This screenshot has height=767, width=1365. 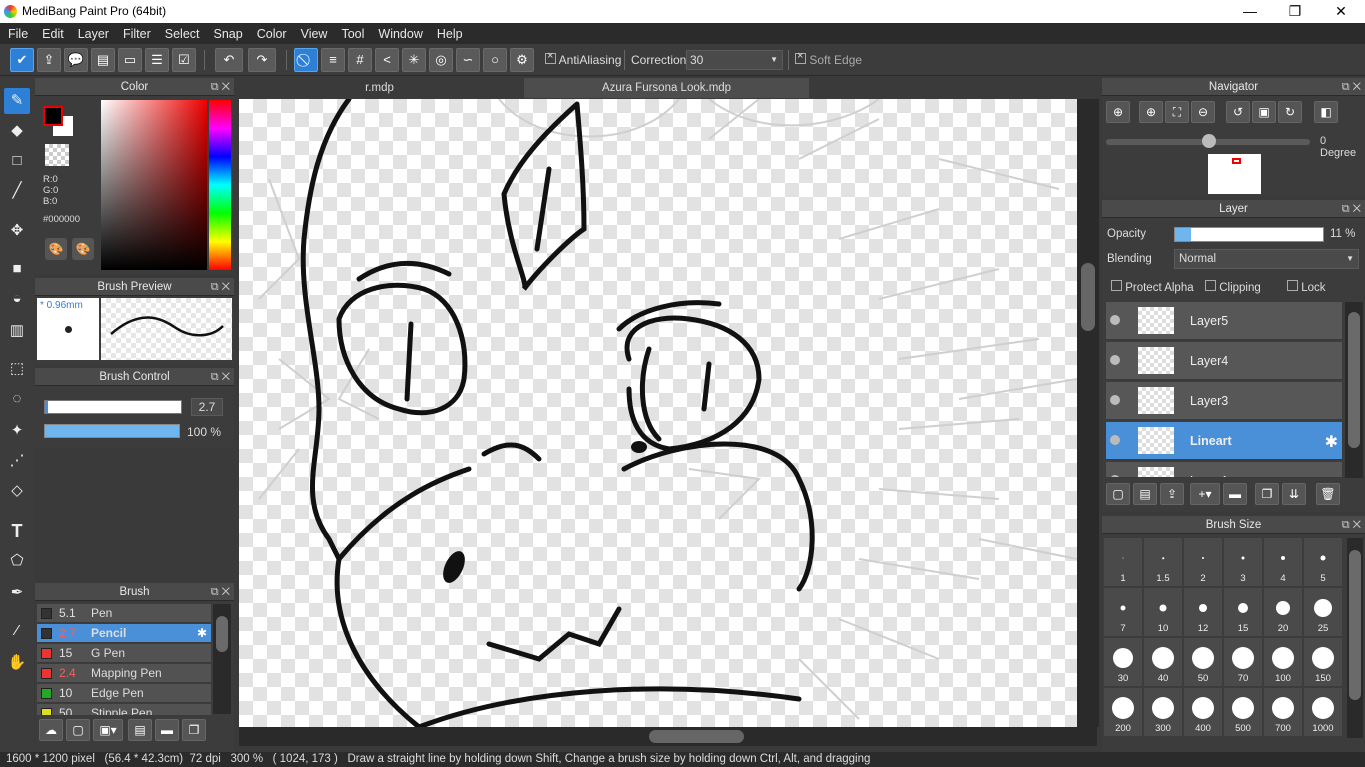 What do you see at coordinates (1224, 401) in the screenshot?
I see `layer-row: Layer3` at bounding box center [1224, 401].